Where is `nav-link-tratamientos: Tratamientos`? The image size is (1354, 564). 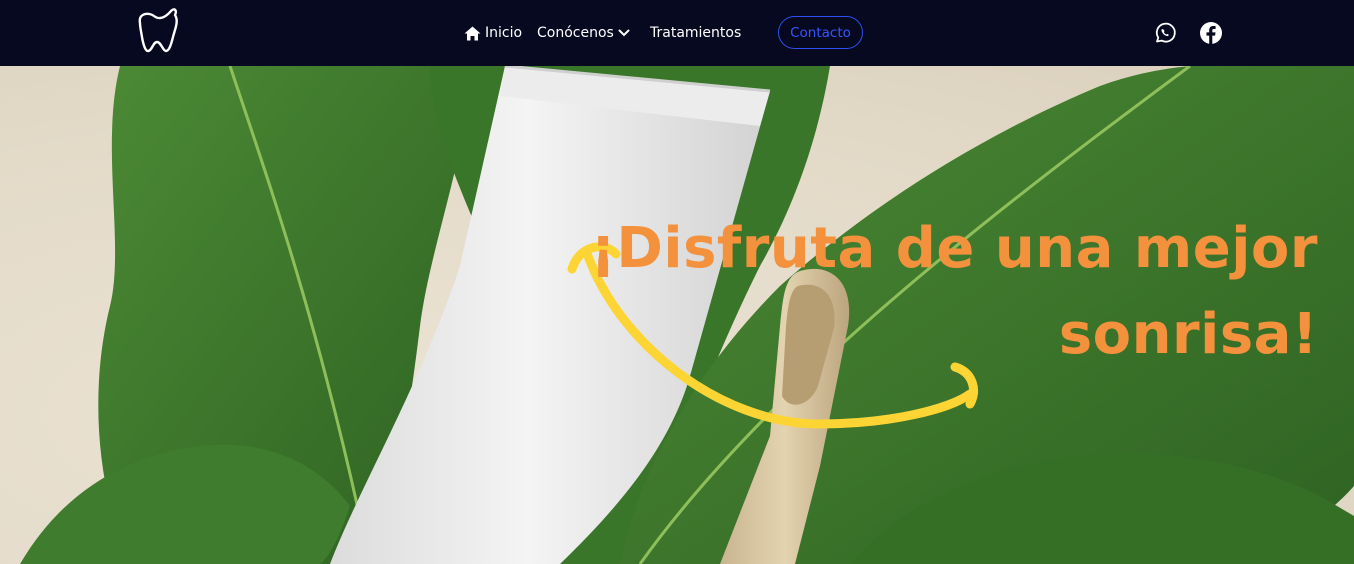 nav-link-tratamientos: Tratamientos is located at coordinates (695, 33).